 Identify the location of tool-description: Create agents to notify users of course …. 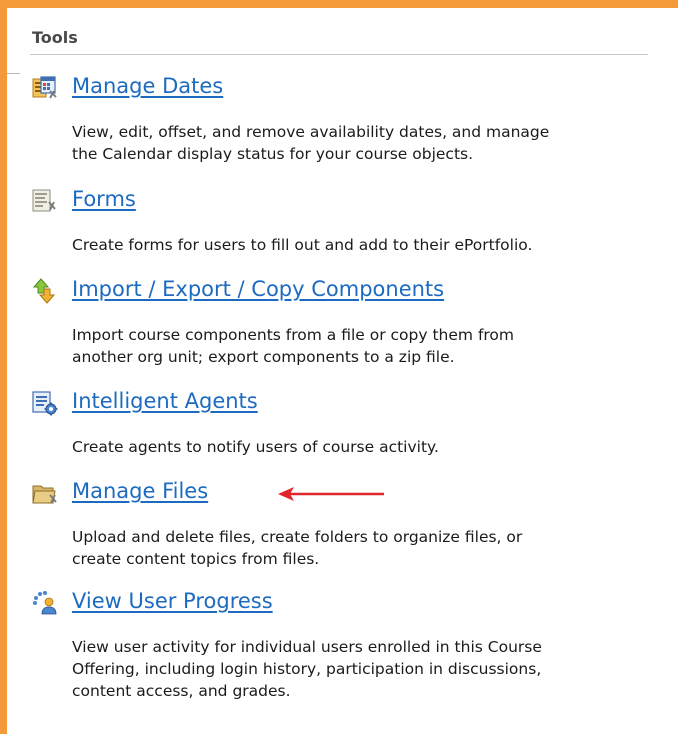
(367, 447).